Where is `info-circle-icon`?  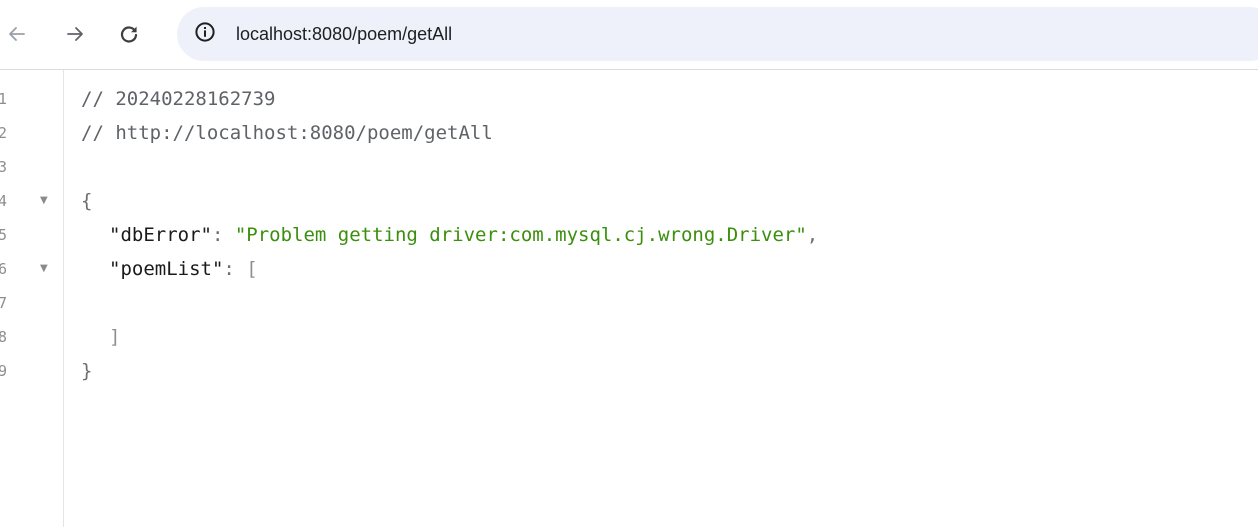 info-circle-icon is located at coordinates (205, 34).